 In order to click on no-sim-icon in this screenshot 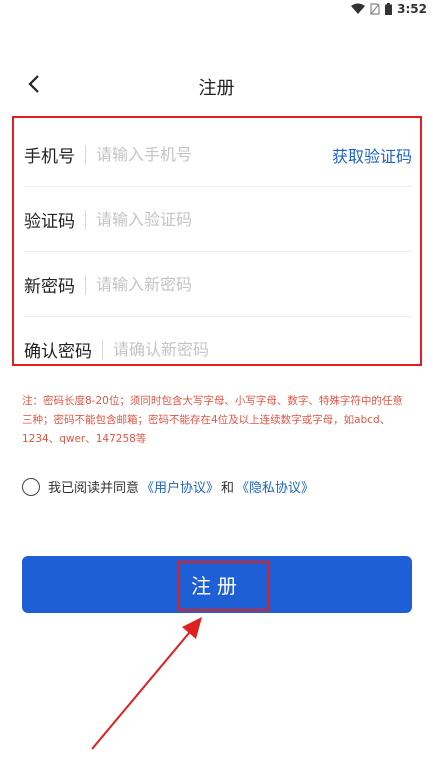, I will do `click(375, 9)`.